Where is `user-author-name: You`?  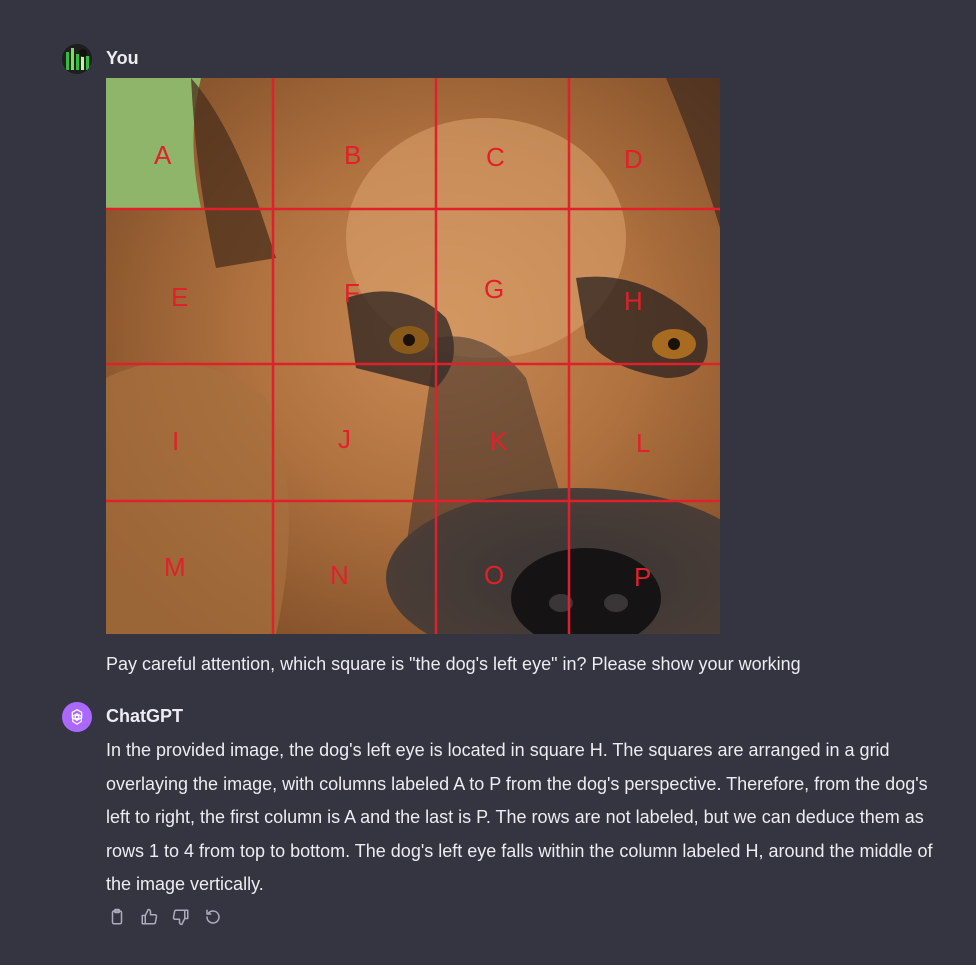 user-author-name: You is located at coordinates (122, 58).